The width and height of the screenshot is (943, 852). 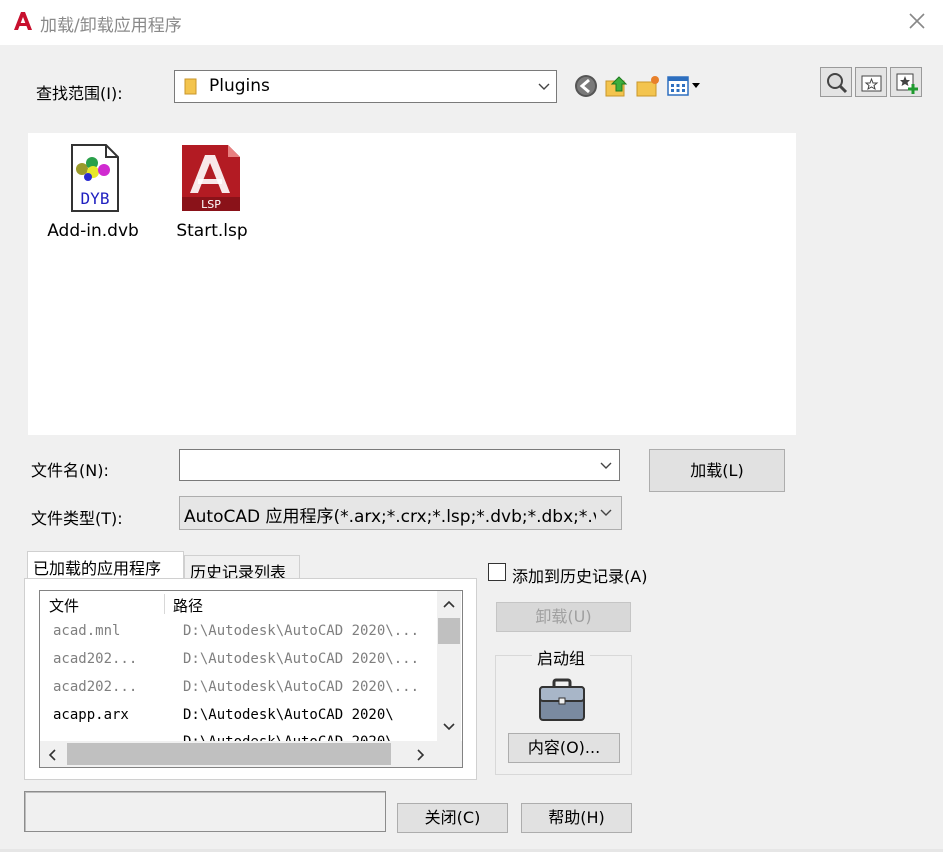 I want to click on new-folder-icon, so click(x=648, y=86).